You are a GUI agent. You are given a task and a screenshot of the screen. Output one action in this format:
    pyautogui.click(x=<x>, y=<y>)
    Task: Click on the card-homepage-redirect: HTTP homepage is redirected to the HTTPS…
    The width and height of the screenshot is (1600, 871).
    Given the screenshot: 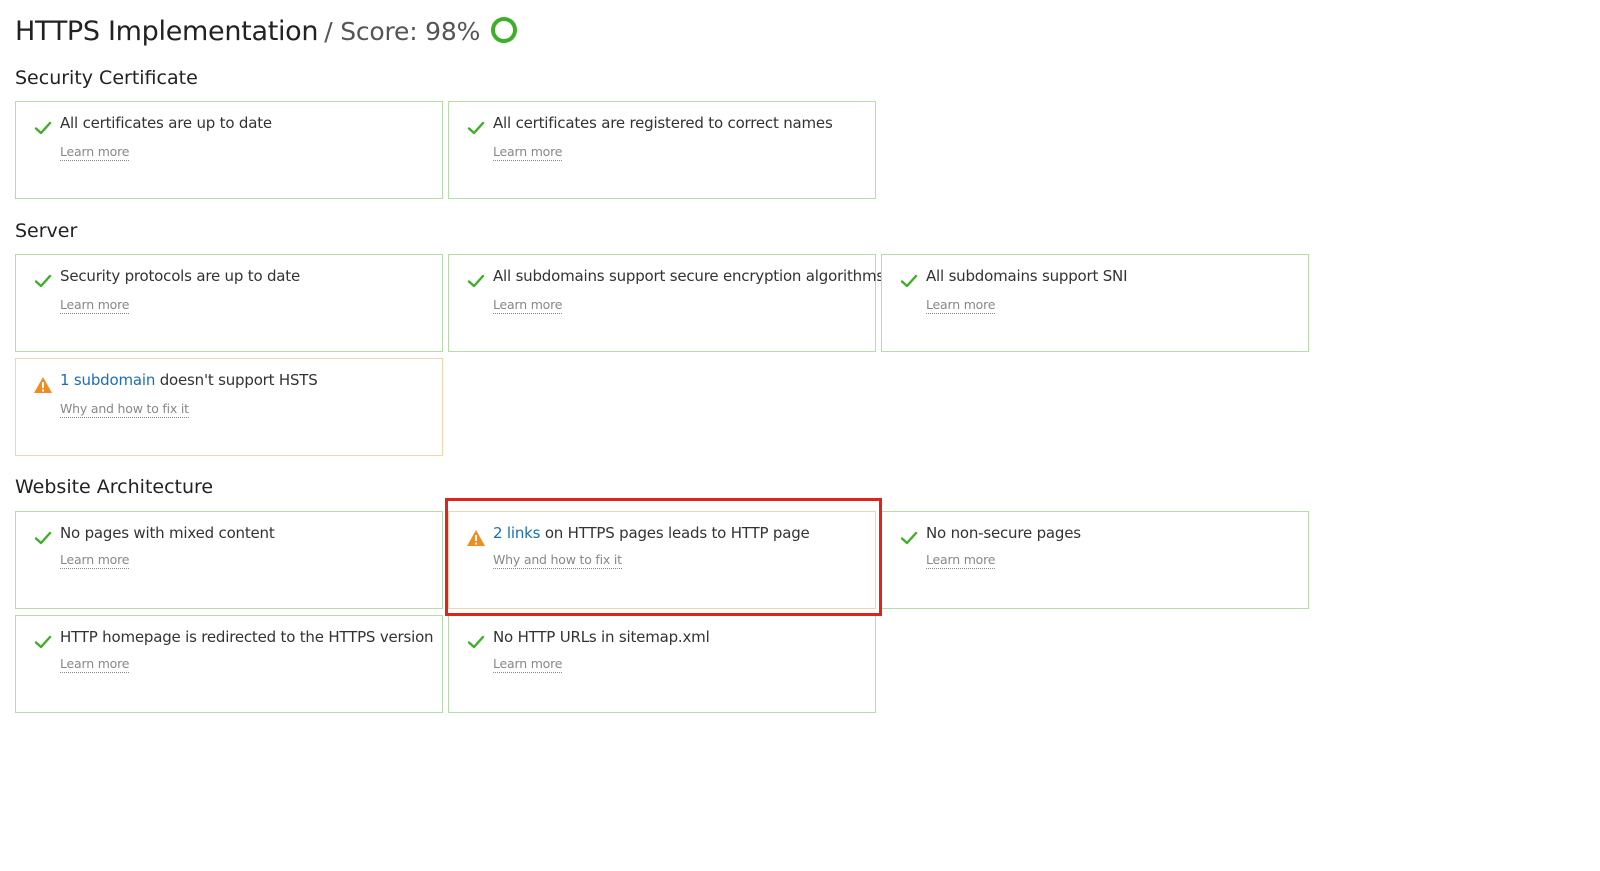 What is the action you would take?
    pyautogui.click(x=229, y=664)
    